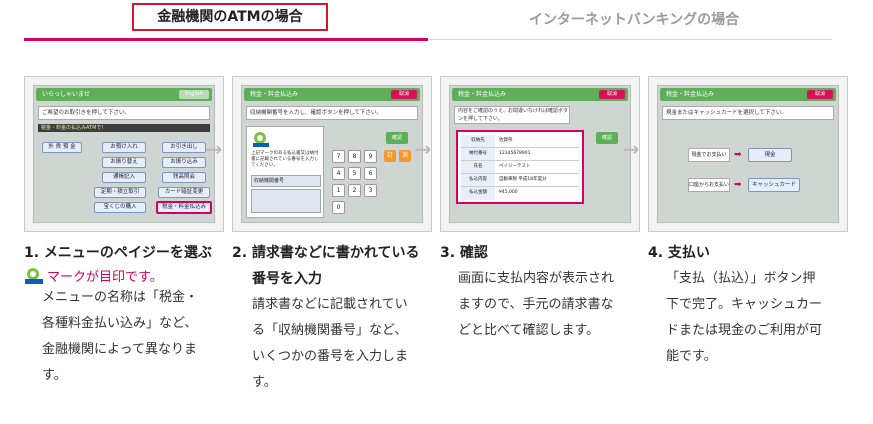 This screenshot has width=873, height=424. What do you see at coordinates (124, 128) in the screenshot?
I see `screen-banner: 税金・料金の払込みATMで！` at bounding box center [124, 128].